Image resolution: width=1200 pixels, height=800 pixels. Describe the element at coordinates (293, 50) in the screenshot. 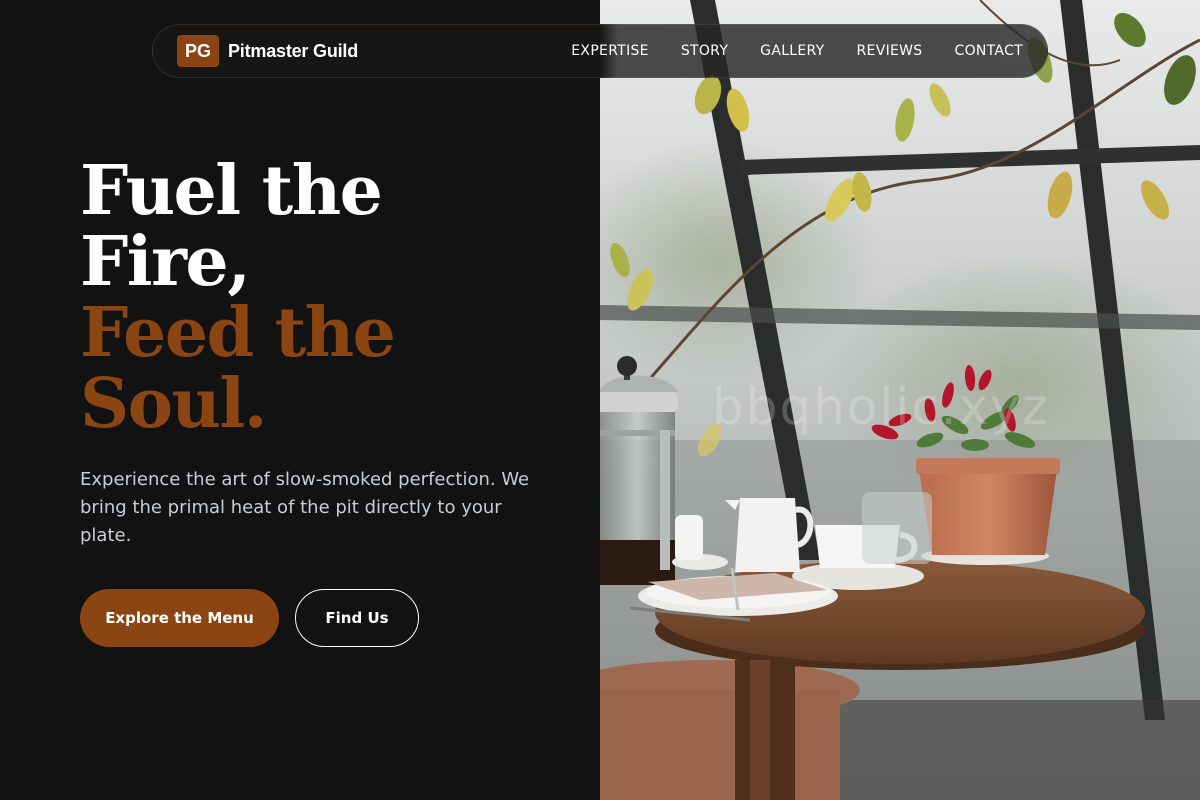

I see `brand-name: Pitmaster Guild` at that location.